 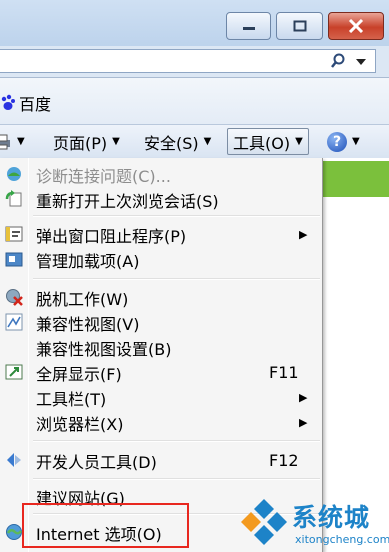 What do you see at coordinates (207, 141) in the screenshot?
I see `safety-dropdown-icon: ▼` at bounding box center [207, 141].